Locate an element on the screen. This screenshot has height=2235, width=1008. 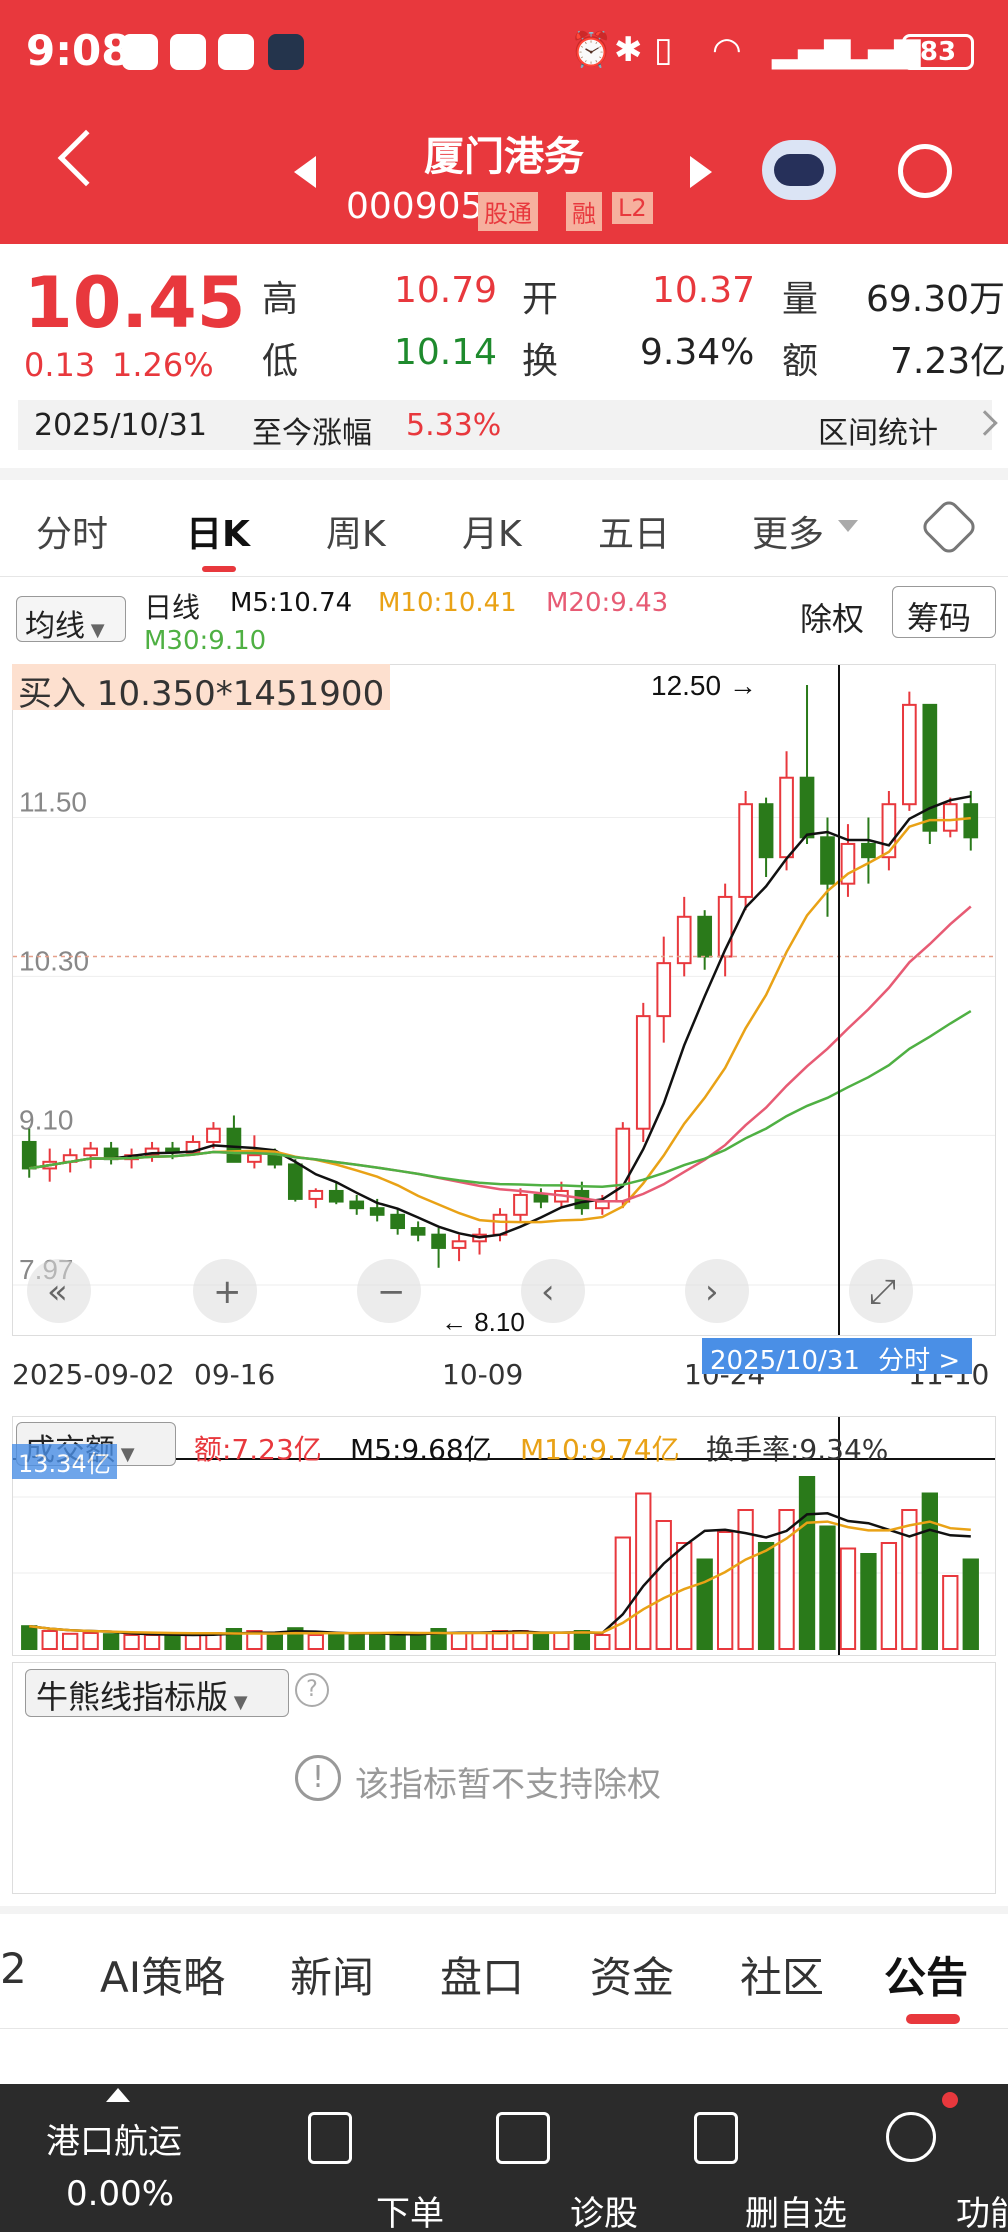
open-value: 10.37 is located at coordinates (704, 290).